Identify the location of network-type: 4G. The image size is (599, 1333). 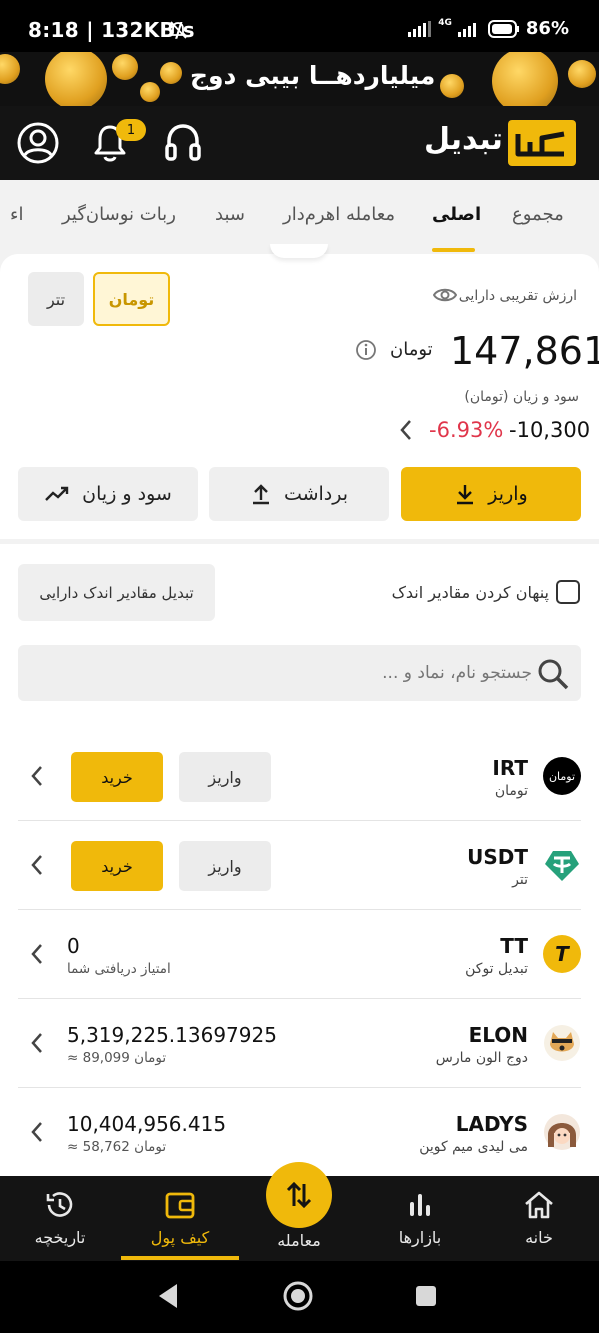
(445, 22).